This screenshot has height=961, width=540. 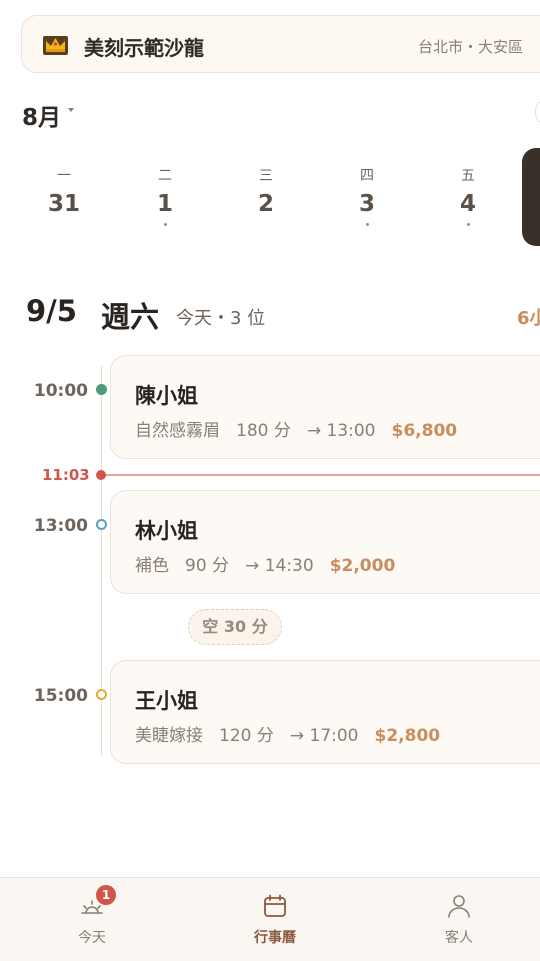 I want to click on today-button, so click(x=537, y=112).